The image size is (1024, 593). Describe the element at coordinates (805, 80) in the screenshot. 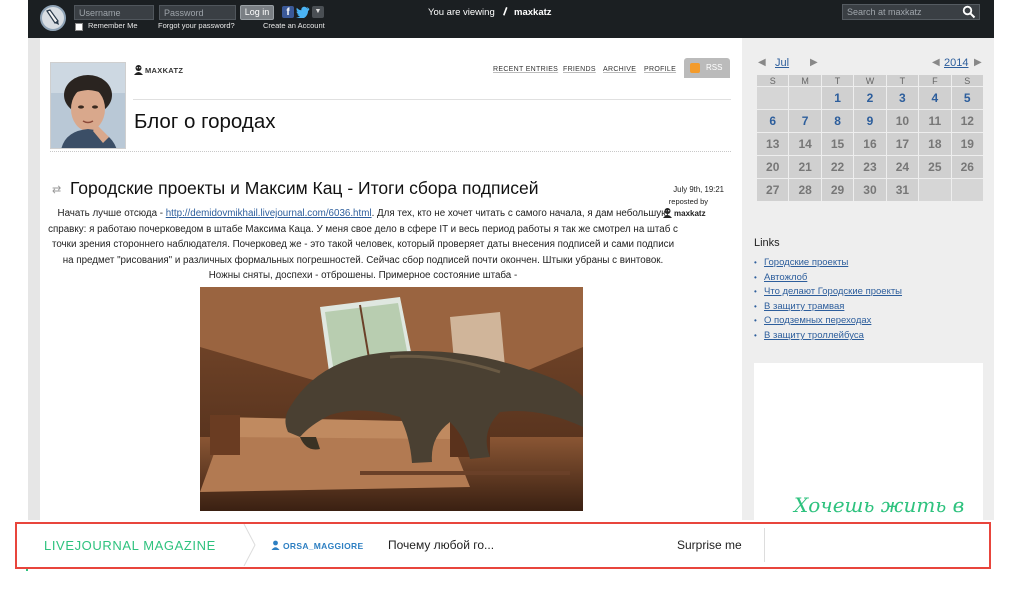

I see `calendar-weekday: M` at that location.